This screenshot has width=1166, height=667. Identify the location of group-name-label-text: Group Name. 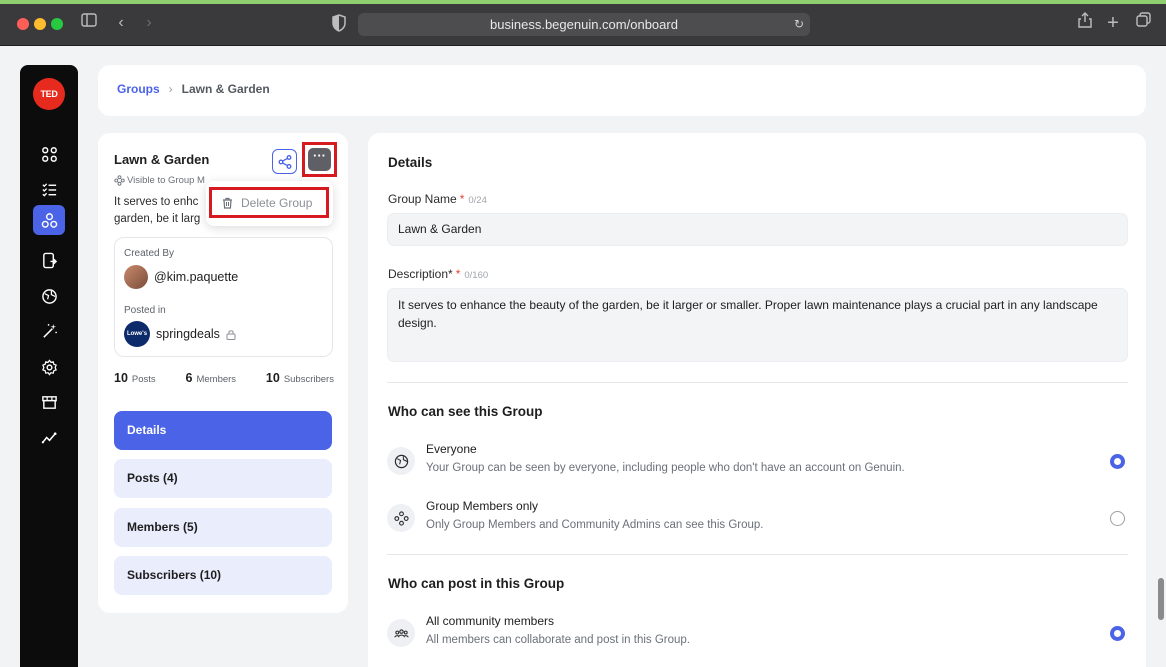
(422, 199).